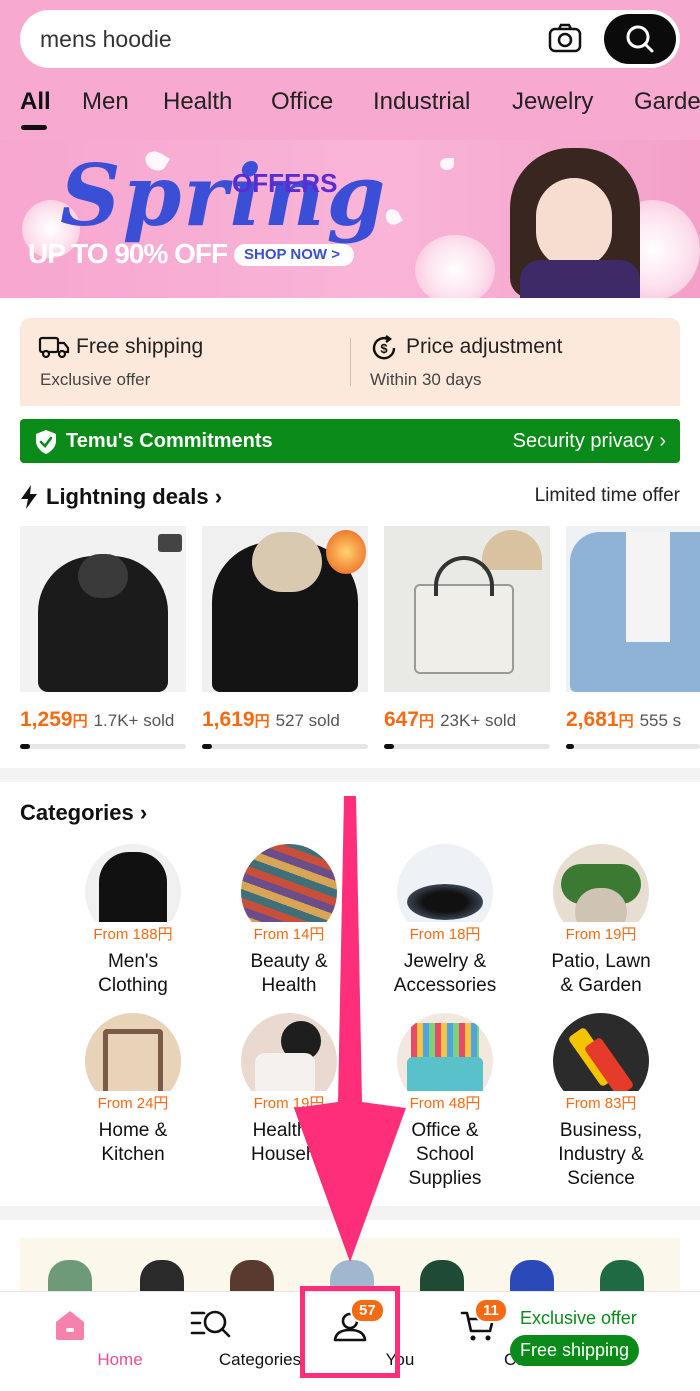 This screenshot has height=1391, width=700. What do you see at coordinates (552, 102) in the screenshot?
I see `tab-jewelry: Jewelry` at bounding box center [552, 102].